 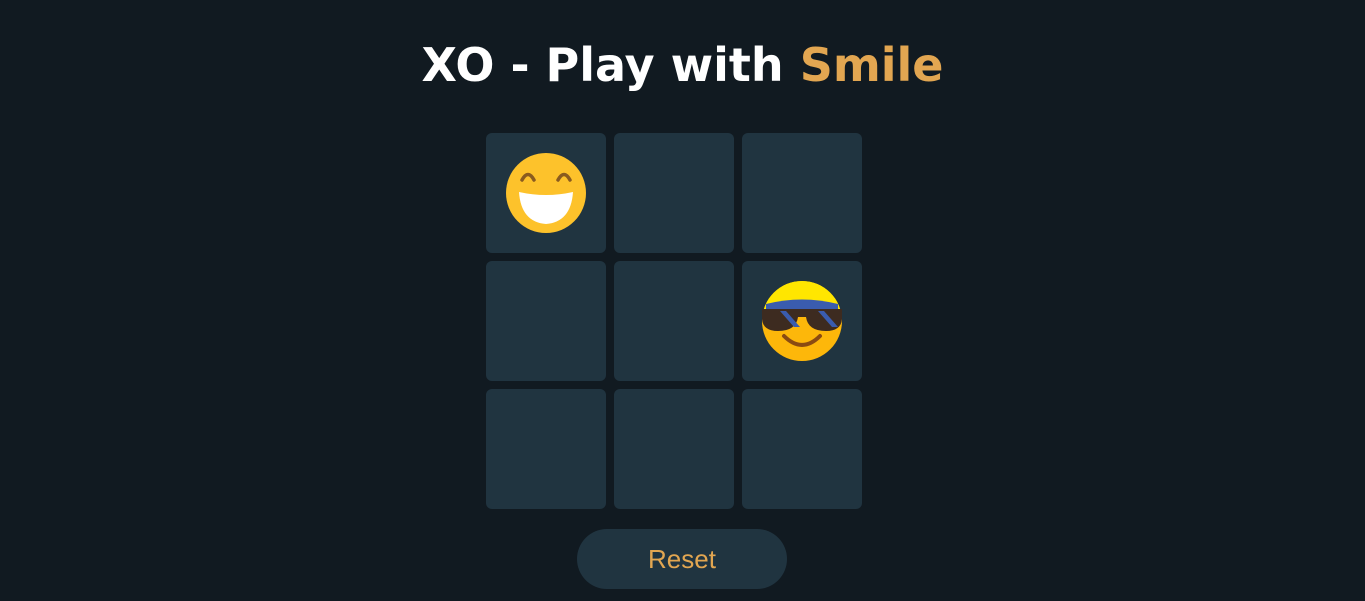 What do you see at coordinates (871, 65) in the screenshot?
I see `title-accent: Smile` at bounding box center [871, 65].